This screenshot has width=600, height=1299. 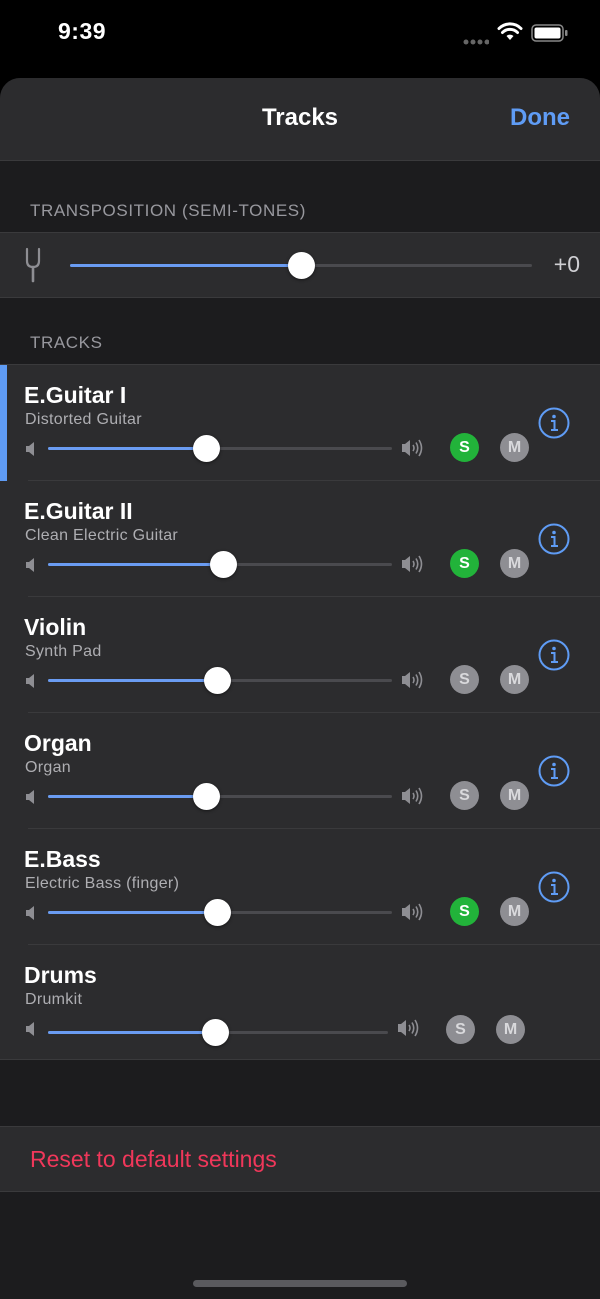 I want to click on transposition-value: +0, so click(x=566, y=264).